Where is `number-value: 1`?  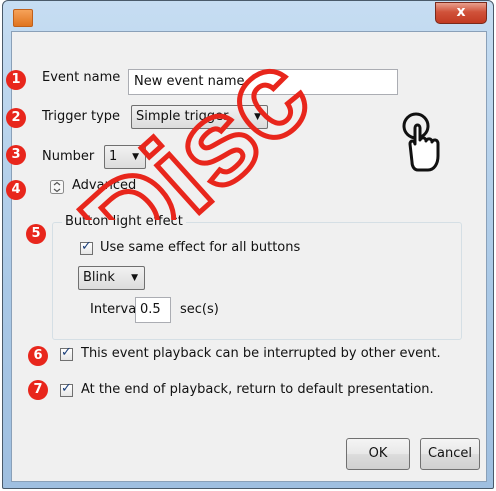
number-value: 1 is located at coordinates (113, 156).